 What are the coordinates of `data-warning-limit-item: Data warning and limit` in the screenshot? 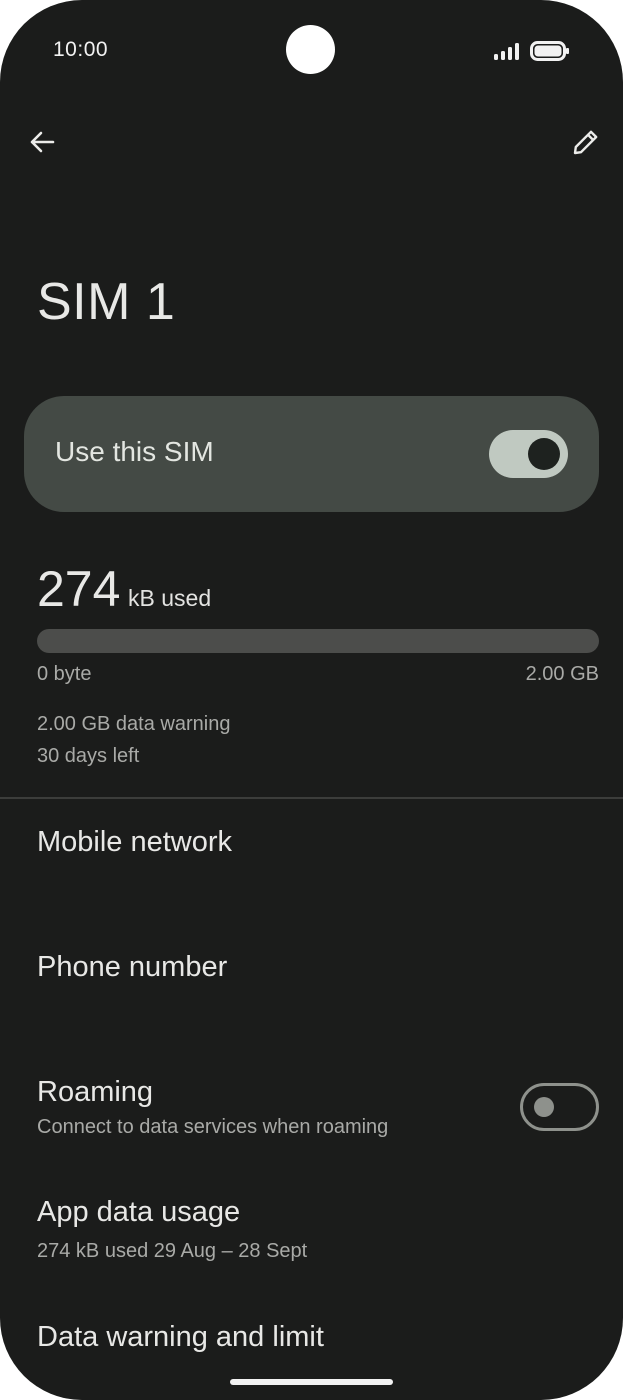 It's located at (311, 1335).